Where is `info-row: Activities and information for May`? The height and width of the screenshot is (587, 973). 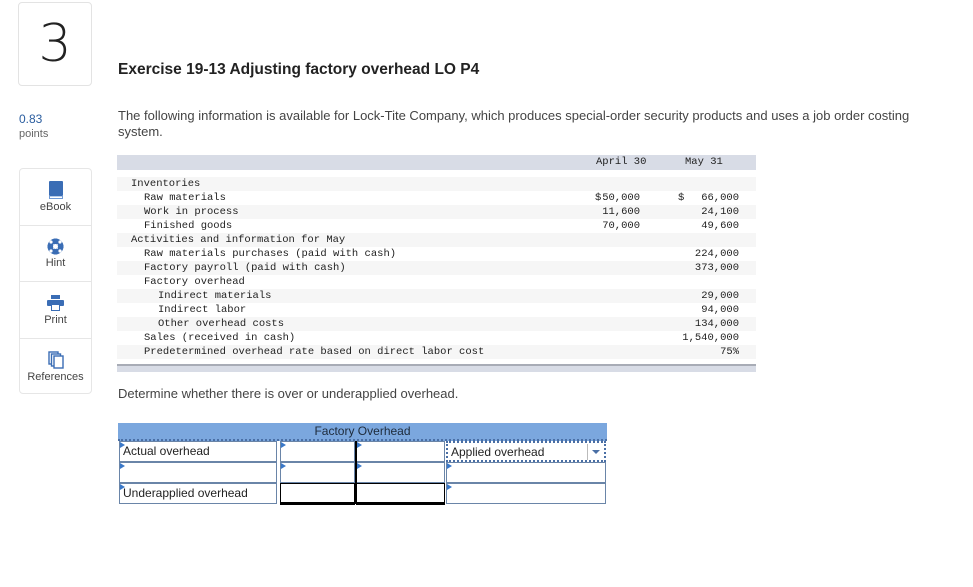
info-row: Activities and information for May is located at coordinates (436, 240).